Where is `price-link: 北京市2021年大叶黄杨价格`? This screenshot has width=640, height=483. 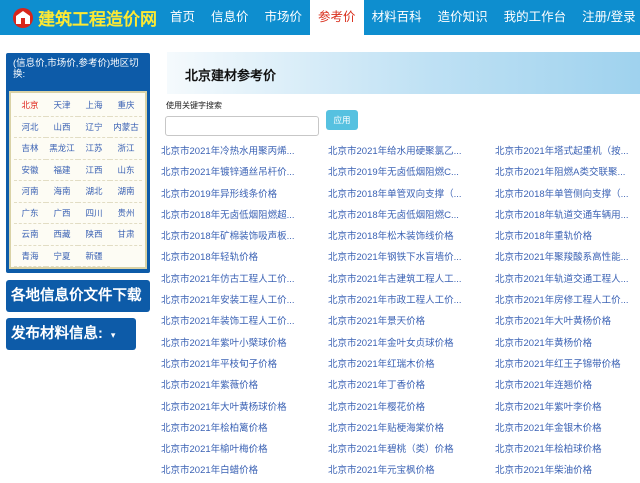
price-link: 北京市2021年大叶黄杨价格 is located at coordinates (567, 321).